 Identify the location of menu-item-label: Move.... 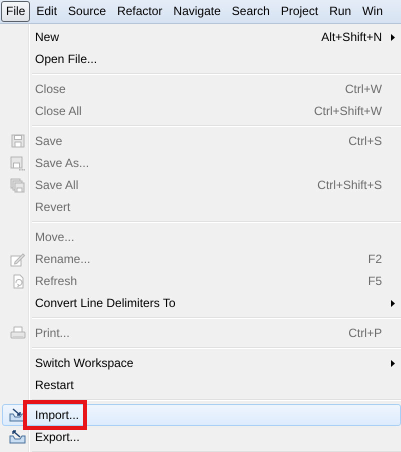
(54, 237).